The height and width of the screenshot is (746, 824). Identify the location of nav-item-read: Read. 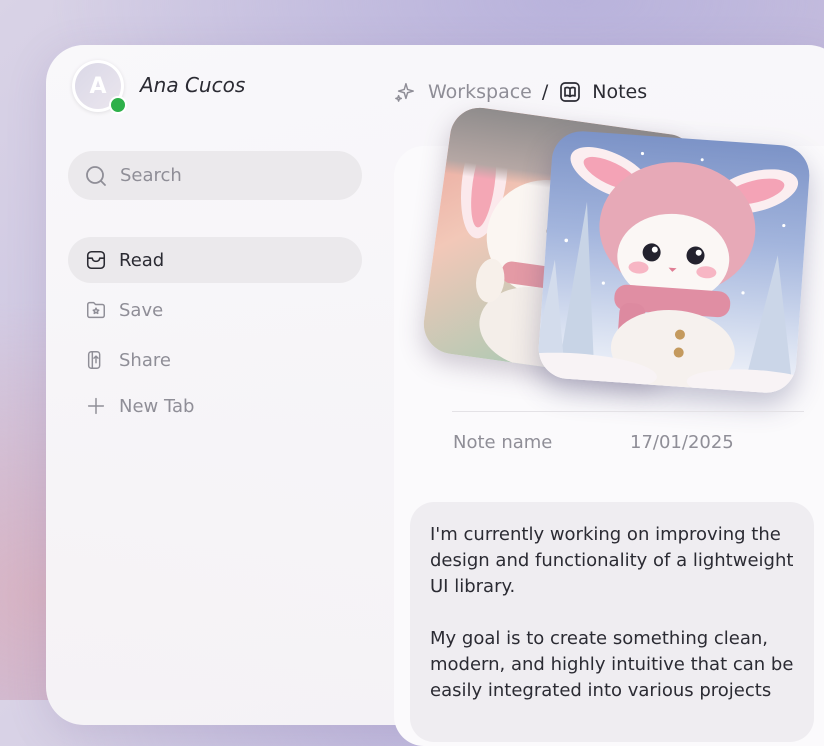
(215, 260).